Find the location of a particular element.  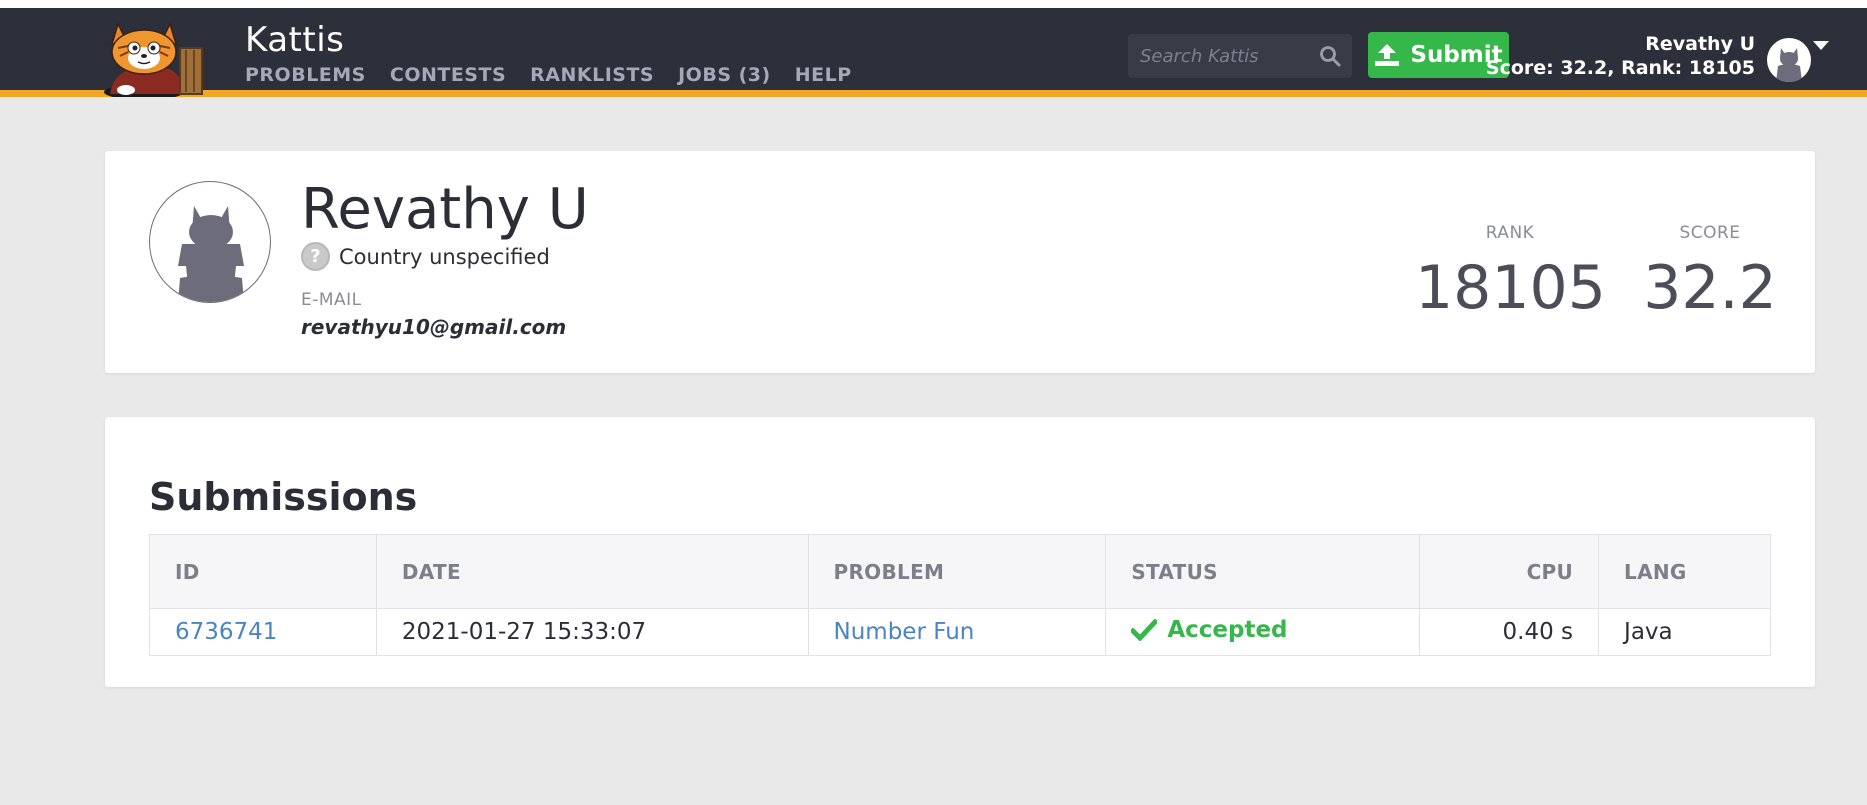

upload-icon is located at coordinates (1387, 55).